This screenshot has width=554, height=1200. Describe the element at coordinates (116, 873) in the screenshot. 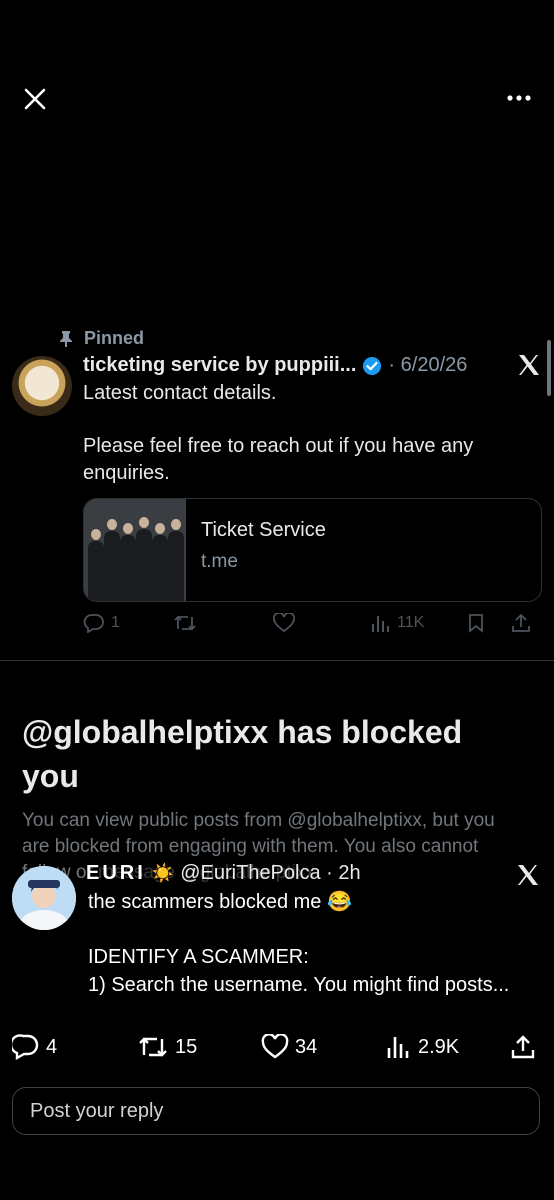

I see `display-name: EURI` at that location.